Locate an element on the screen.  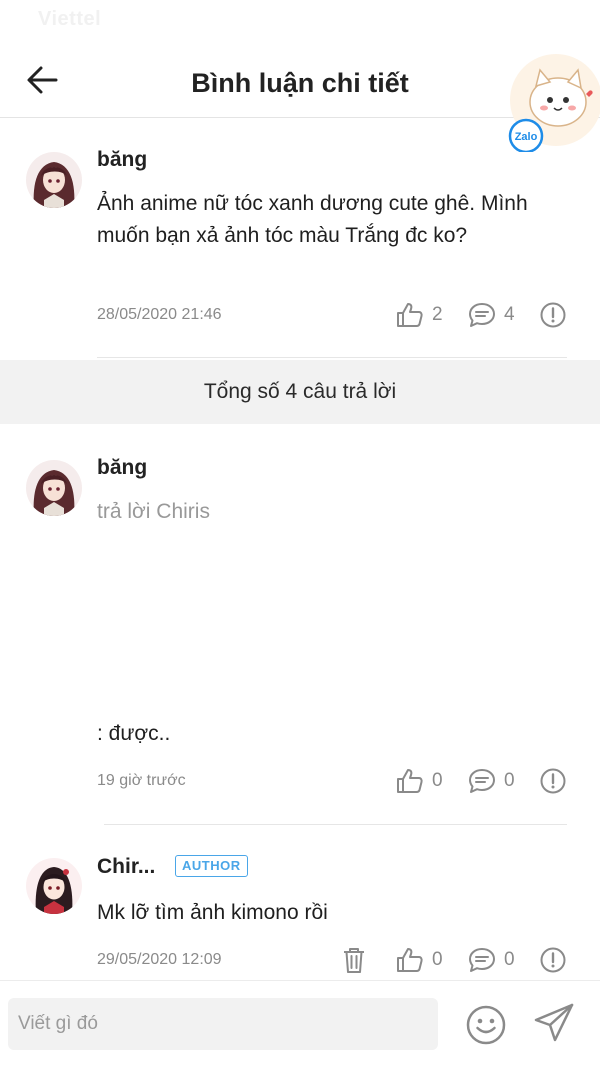
trash-icon is located at coordinates (354, 960).